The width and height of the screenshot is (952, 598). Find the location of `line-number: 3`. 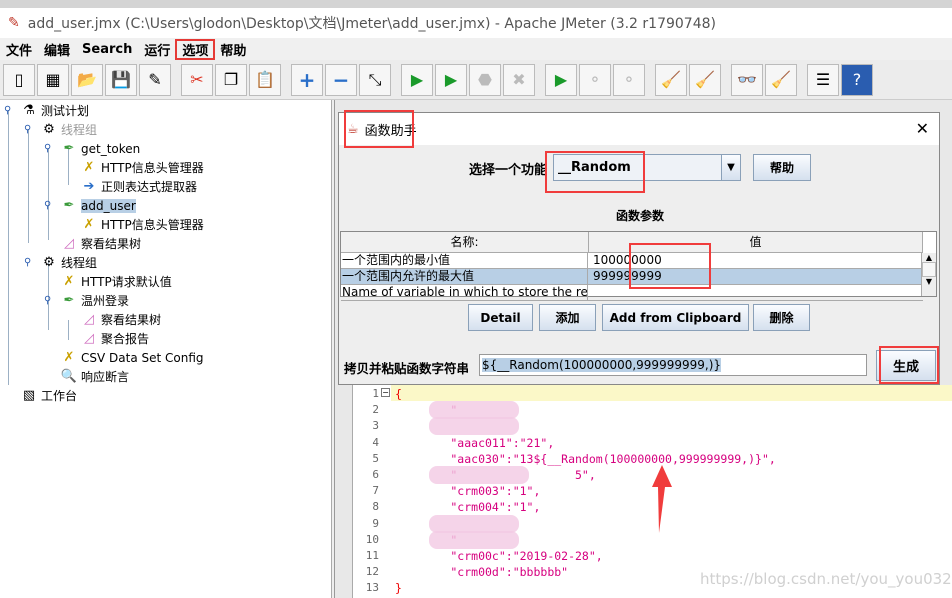

line-number: 3 is located at coordinates (375, 426).